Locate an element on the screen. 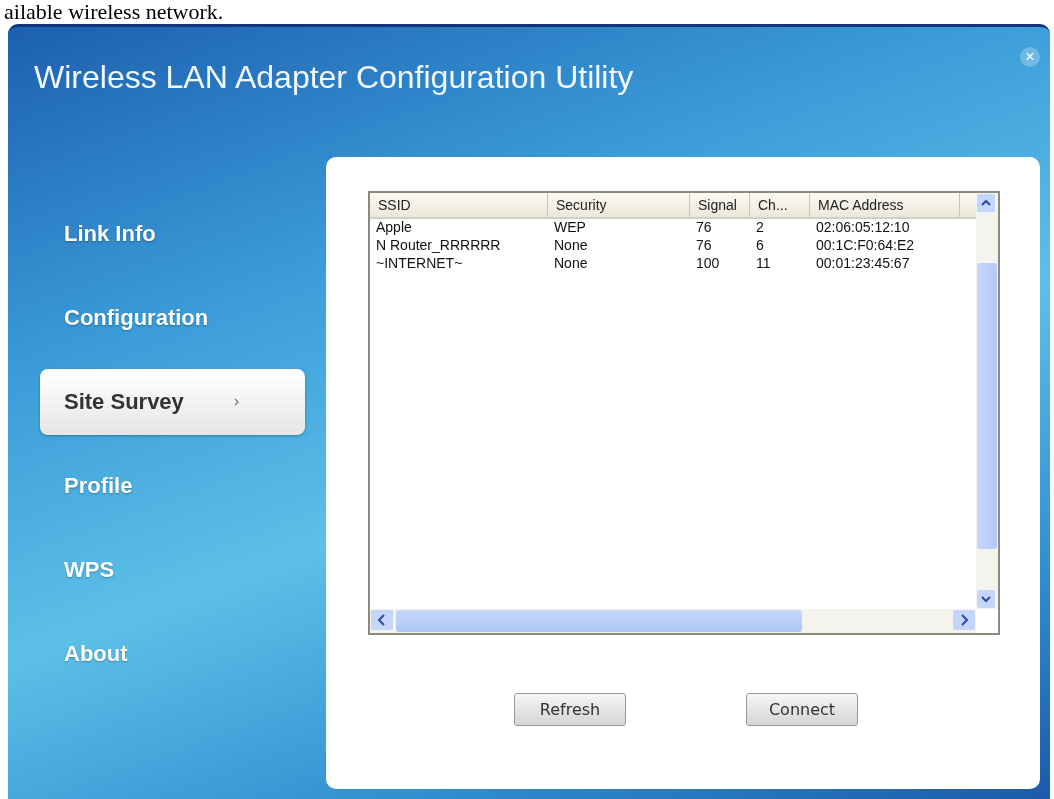 Image resolution: width=1054 pixels, height=799 pixels. vertical-scrollbar is located at coordinates (987, 401).